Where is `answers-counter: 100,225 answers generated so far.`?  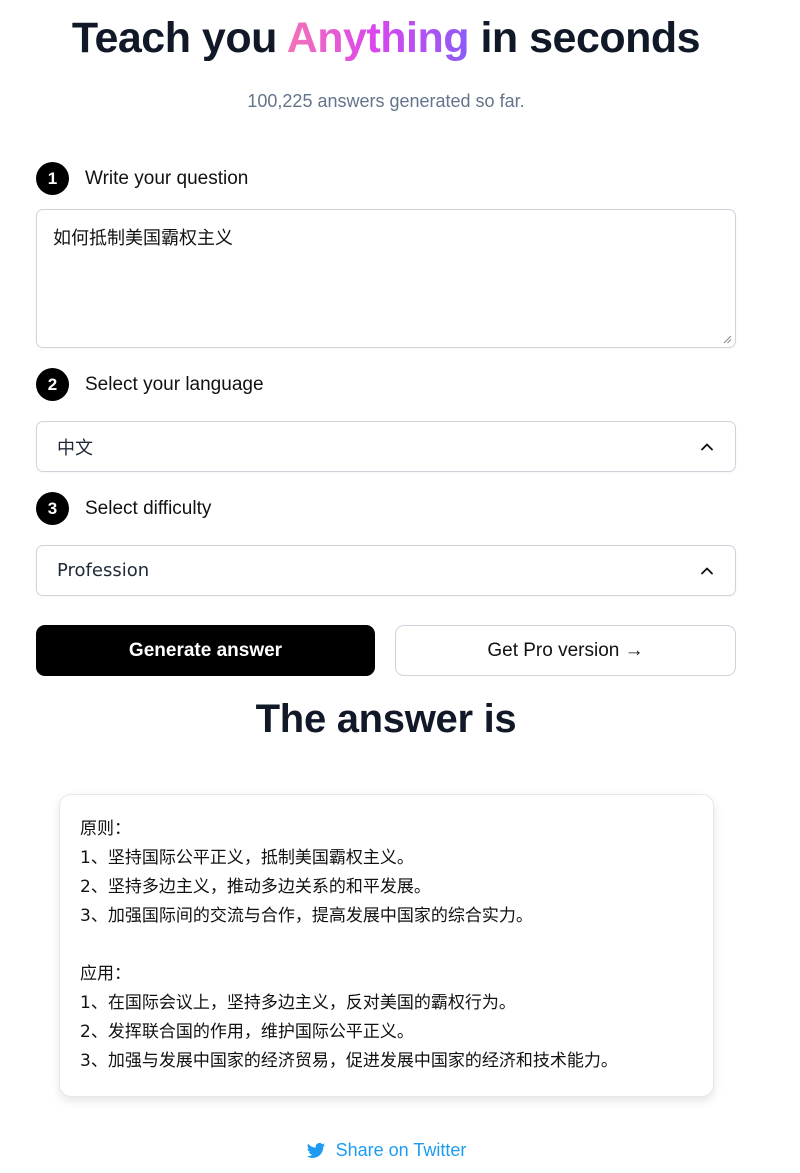 answers-counter: 100,225 answers generated so far. is located at coordinates (386, 101).